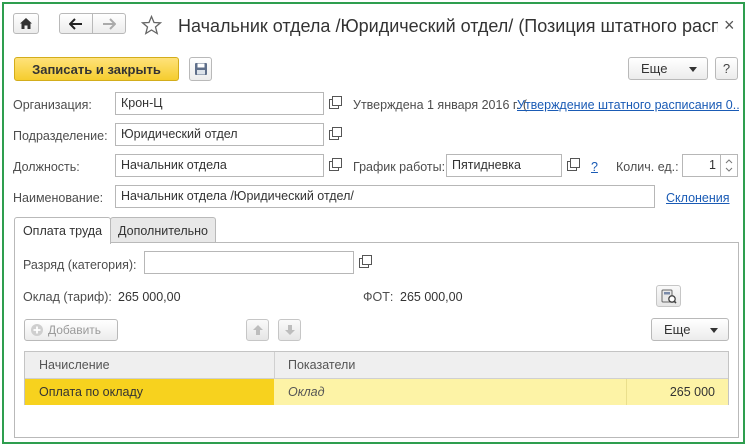 This screenshot has height=447, width=748. I want to click on tab-payment: Оплата труда, so click(62, 230).